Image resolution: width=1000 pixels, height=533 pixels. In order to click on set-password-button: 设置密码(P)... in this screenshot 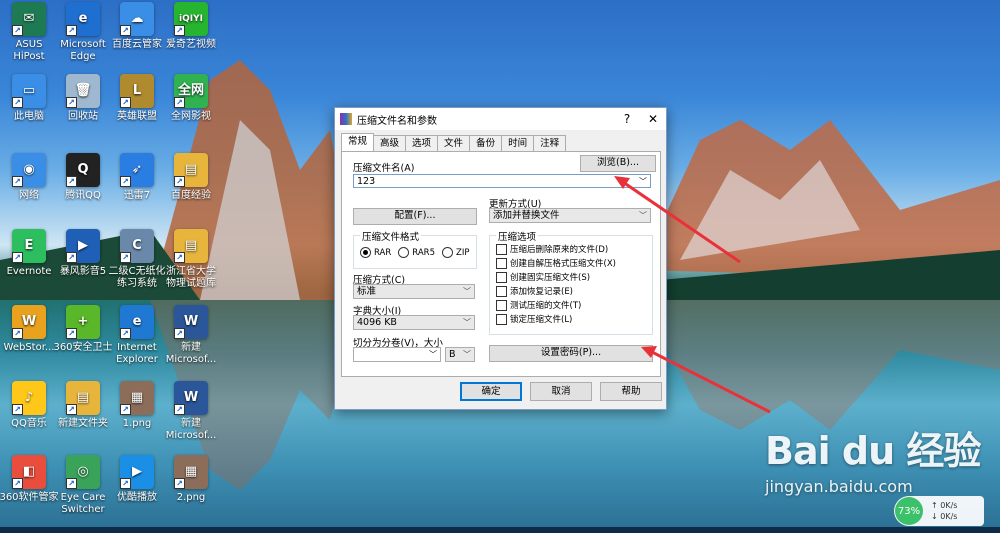, I will do `click(571, 353)`.